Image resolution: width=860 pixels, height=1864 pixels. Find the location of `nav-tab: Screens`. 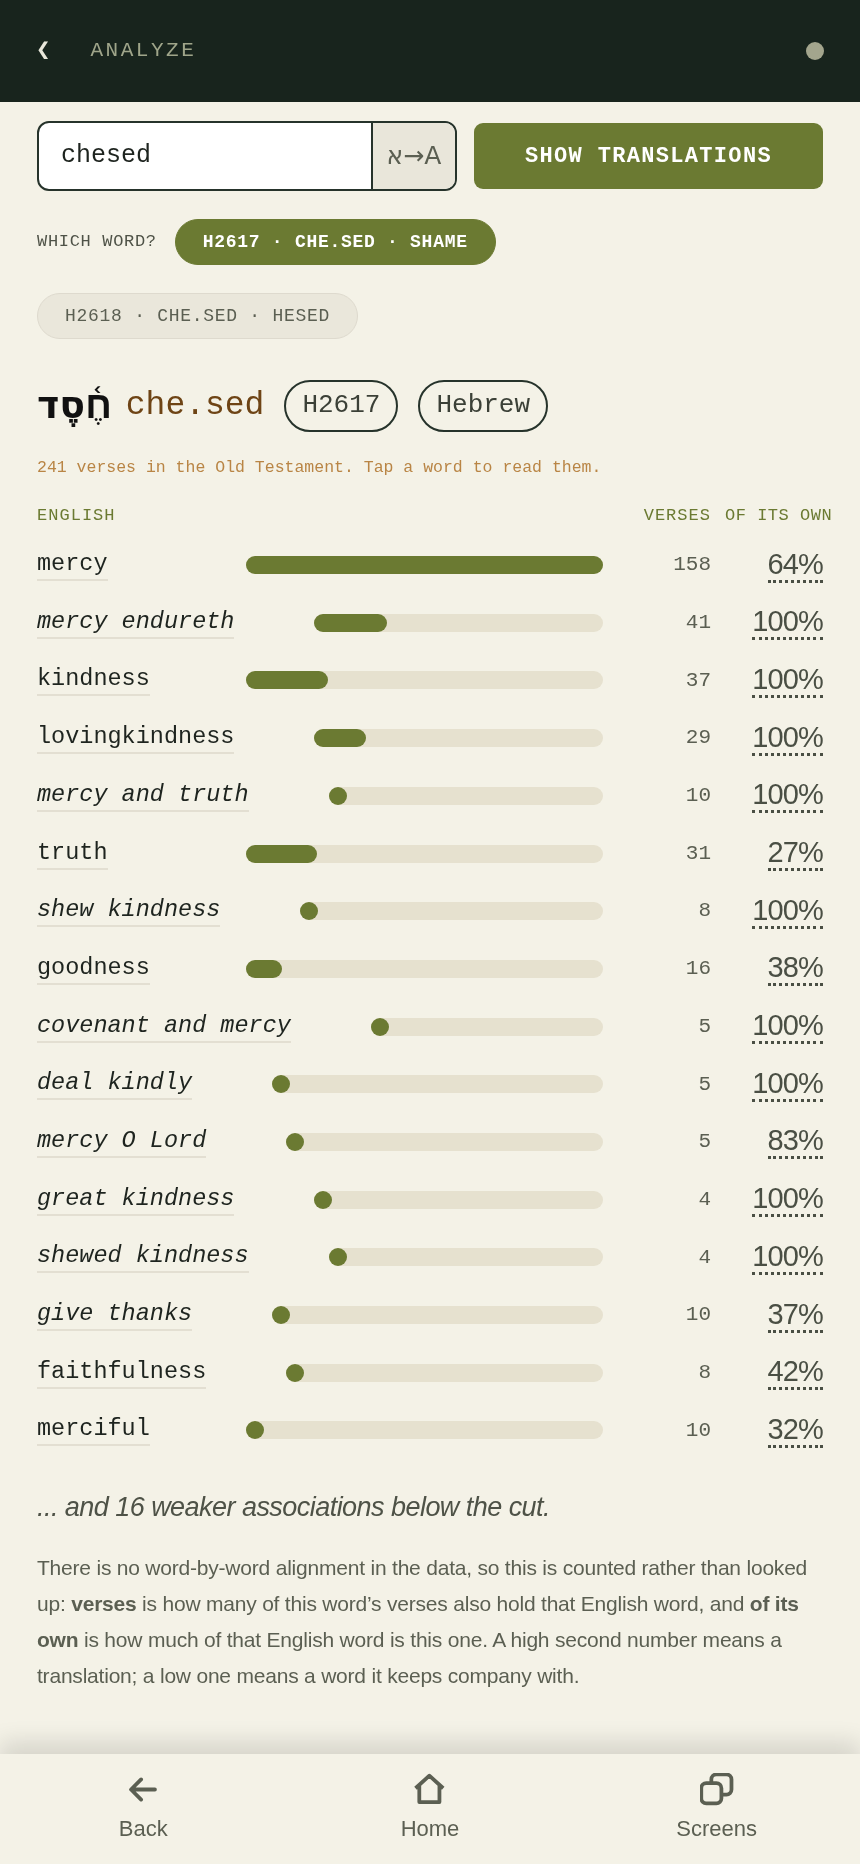

nav-tab: Screens is located at coordinates (716, 1809).